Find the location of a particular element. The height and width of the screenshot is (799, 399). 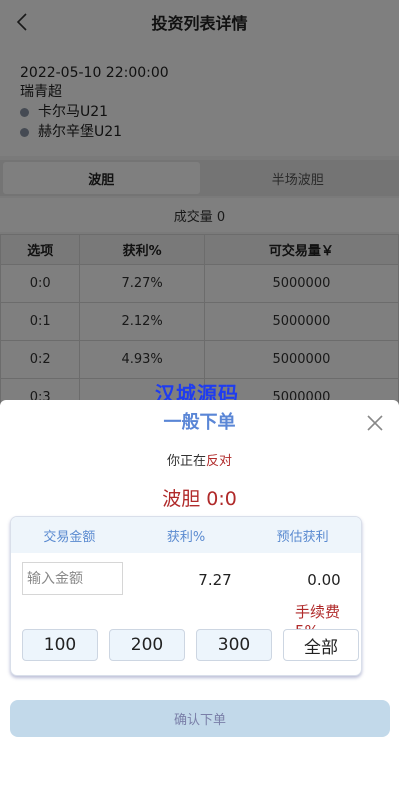

estimated-profit-value: 0.00 is located at coordinates (324, 580).